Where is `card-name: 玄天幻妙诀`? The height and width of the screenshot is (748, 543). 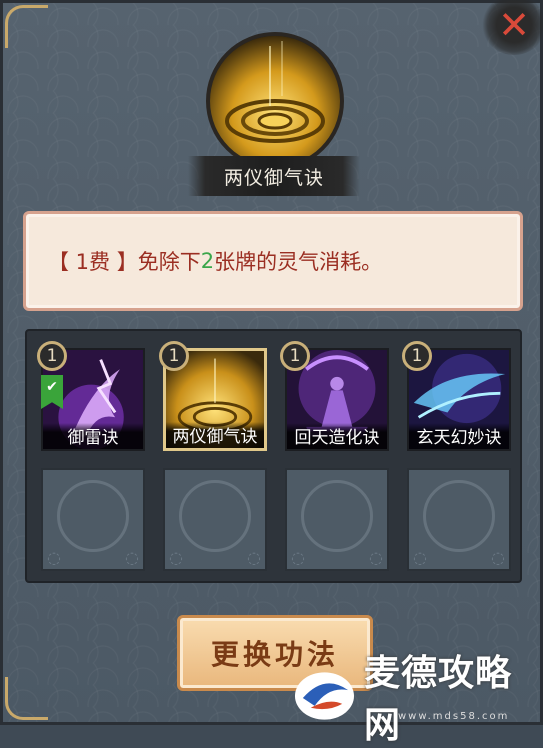
card-name: 玄天幻妙诀 is located at coordinates (459, 436).